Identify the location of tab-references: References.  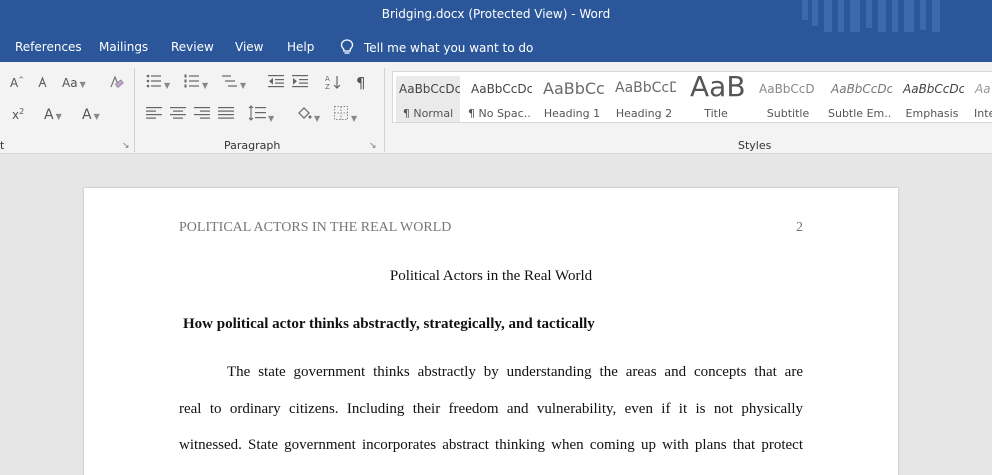
(48, 47).